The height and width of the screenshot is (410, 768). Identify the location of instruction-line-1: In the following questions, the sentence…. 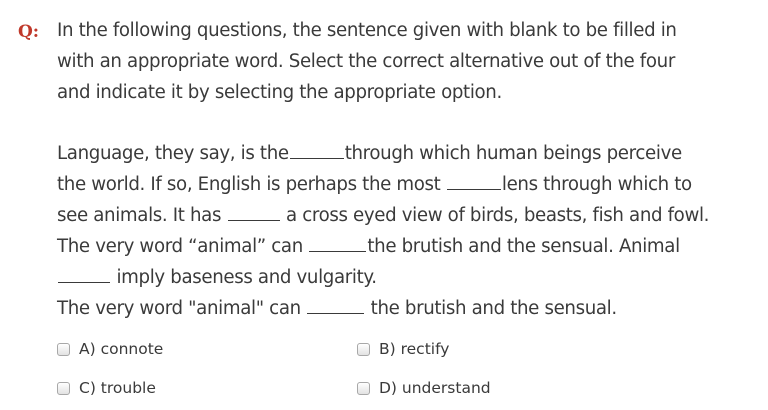
(367, 30).